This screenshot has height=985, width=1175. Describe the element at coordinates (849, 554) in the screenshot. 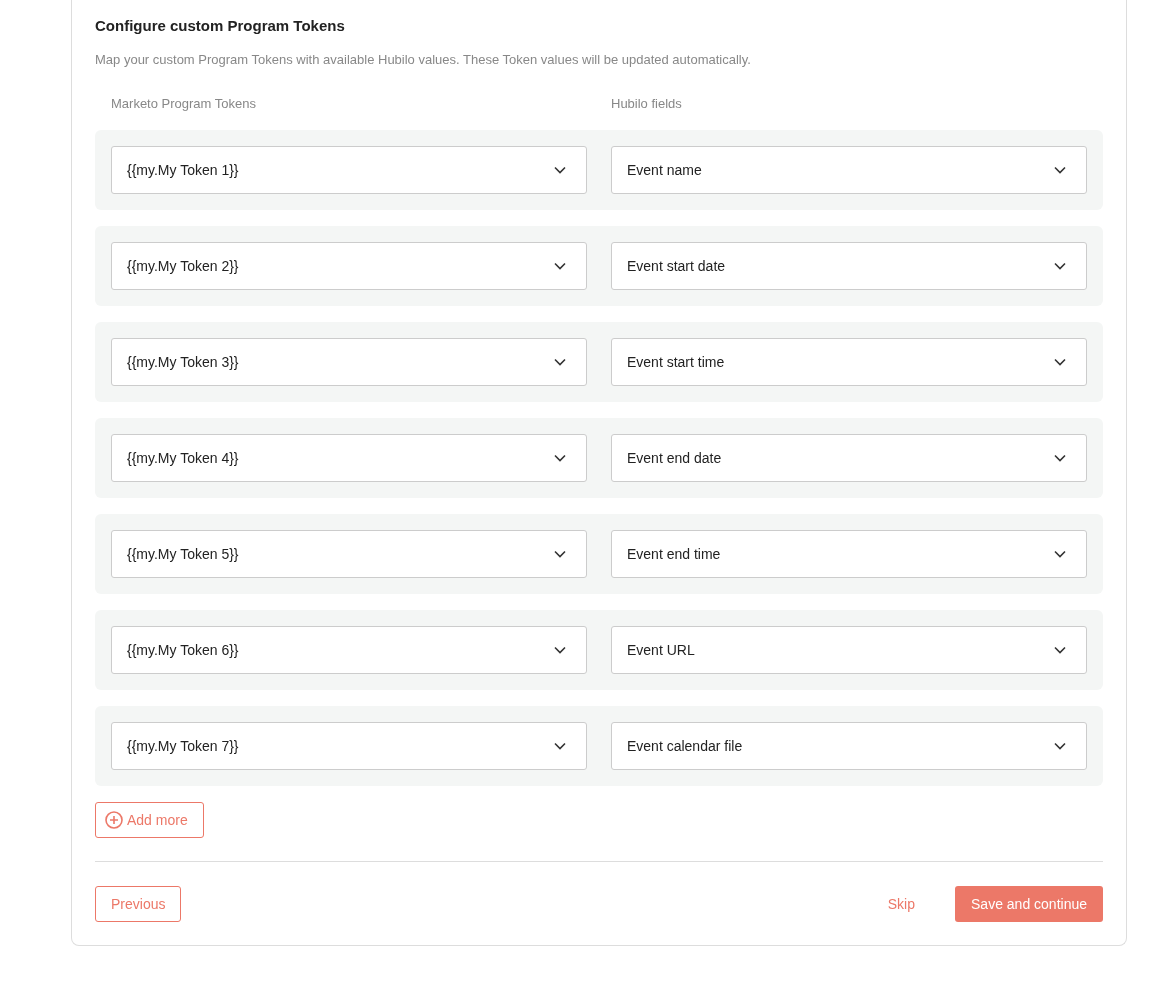

I see `field-dropdown: Event end time` at that location.